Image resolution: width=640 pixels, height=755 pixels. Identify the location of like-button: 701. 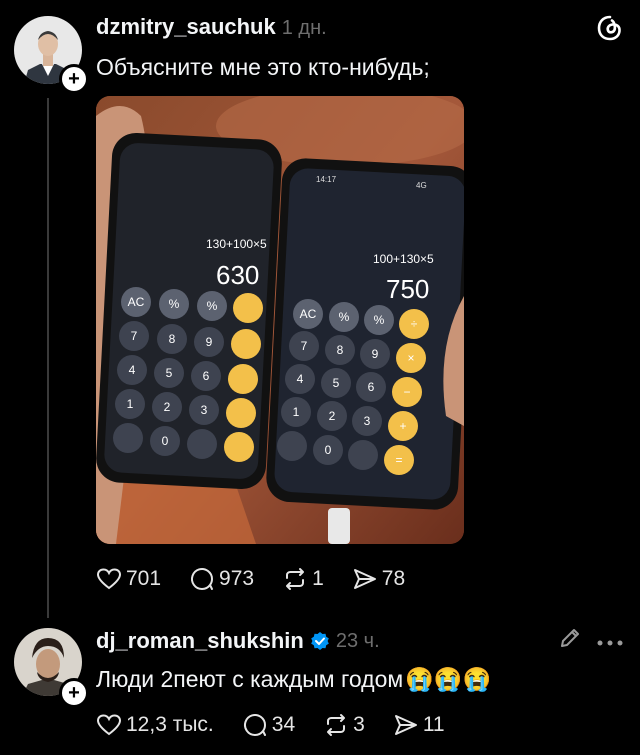
(128, 579).